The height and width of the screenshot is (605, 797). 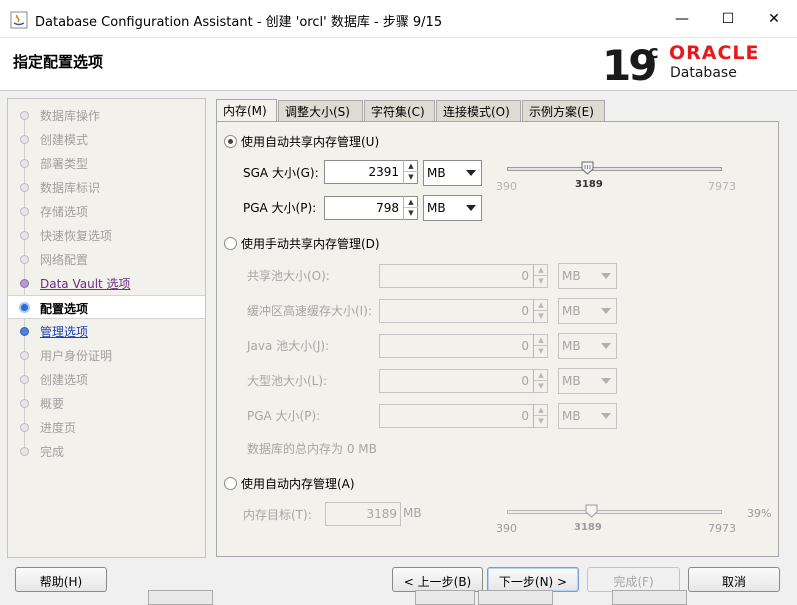 I want to click on manual-shared-memory-radio, so click(x=230, y=243).